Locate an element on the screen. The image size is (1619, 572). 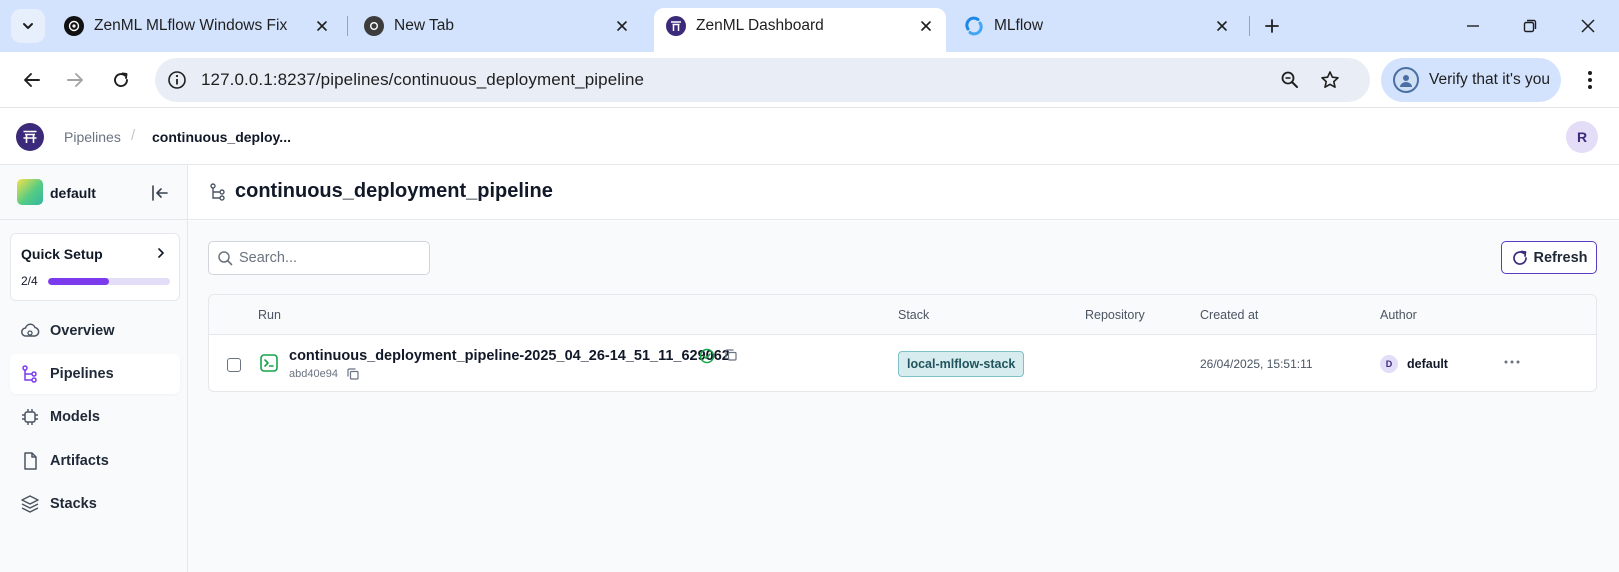
column-header-stack: Stack is located at coordinates (913, 315).